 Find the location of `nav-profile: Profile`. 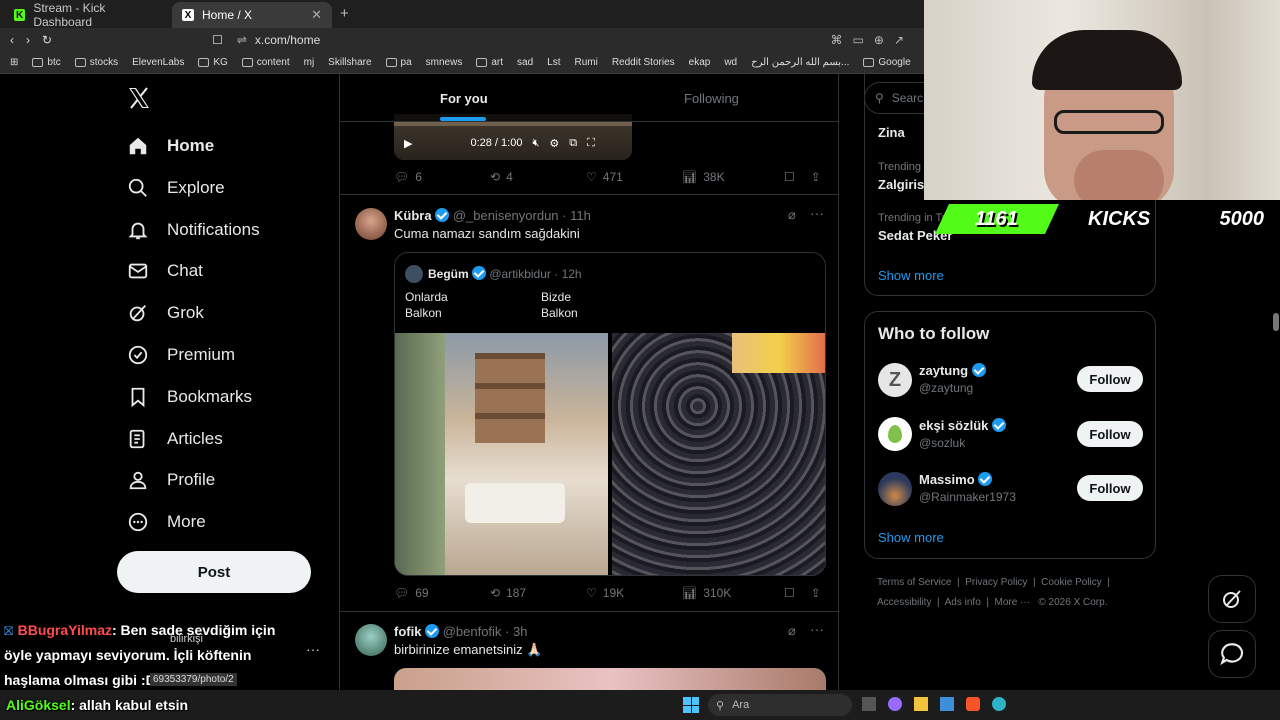

nav-profile: Profile is located at coordinates (171, 480).